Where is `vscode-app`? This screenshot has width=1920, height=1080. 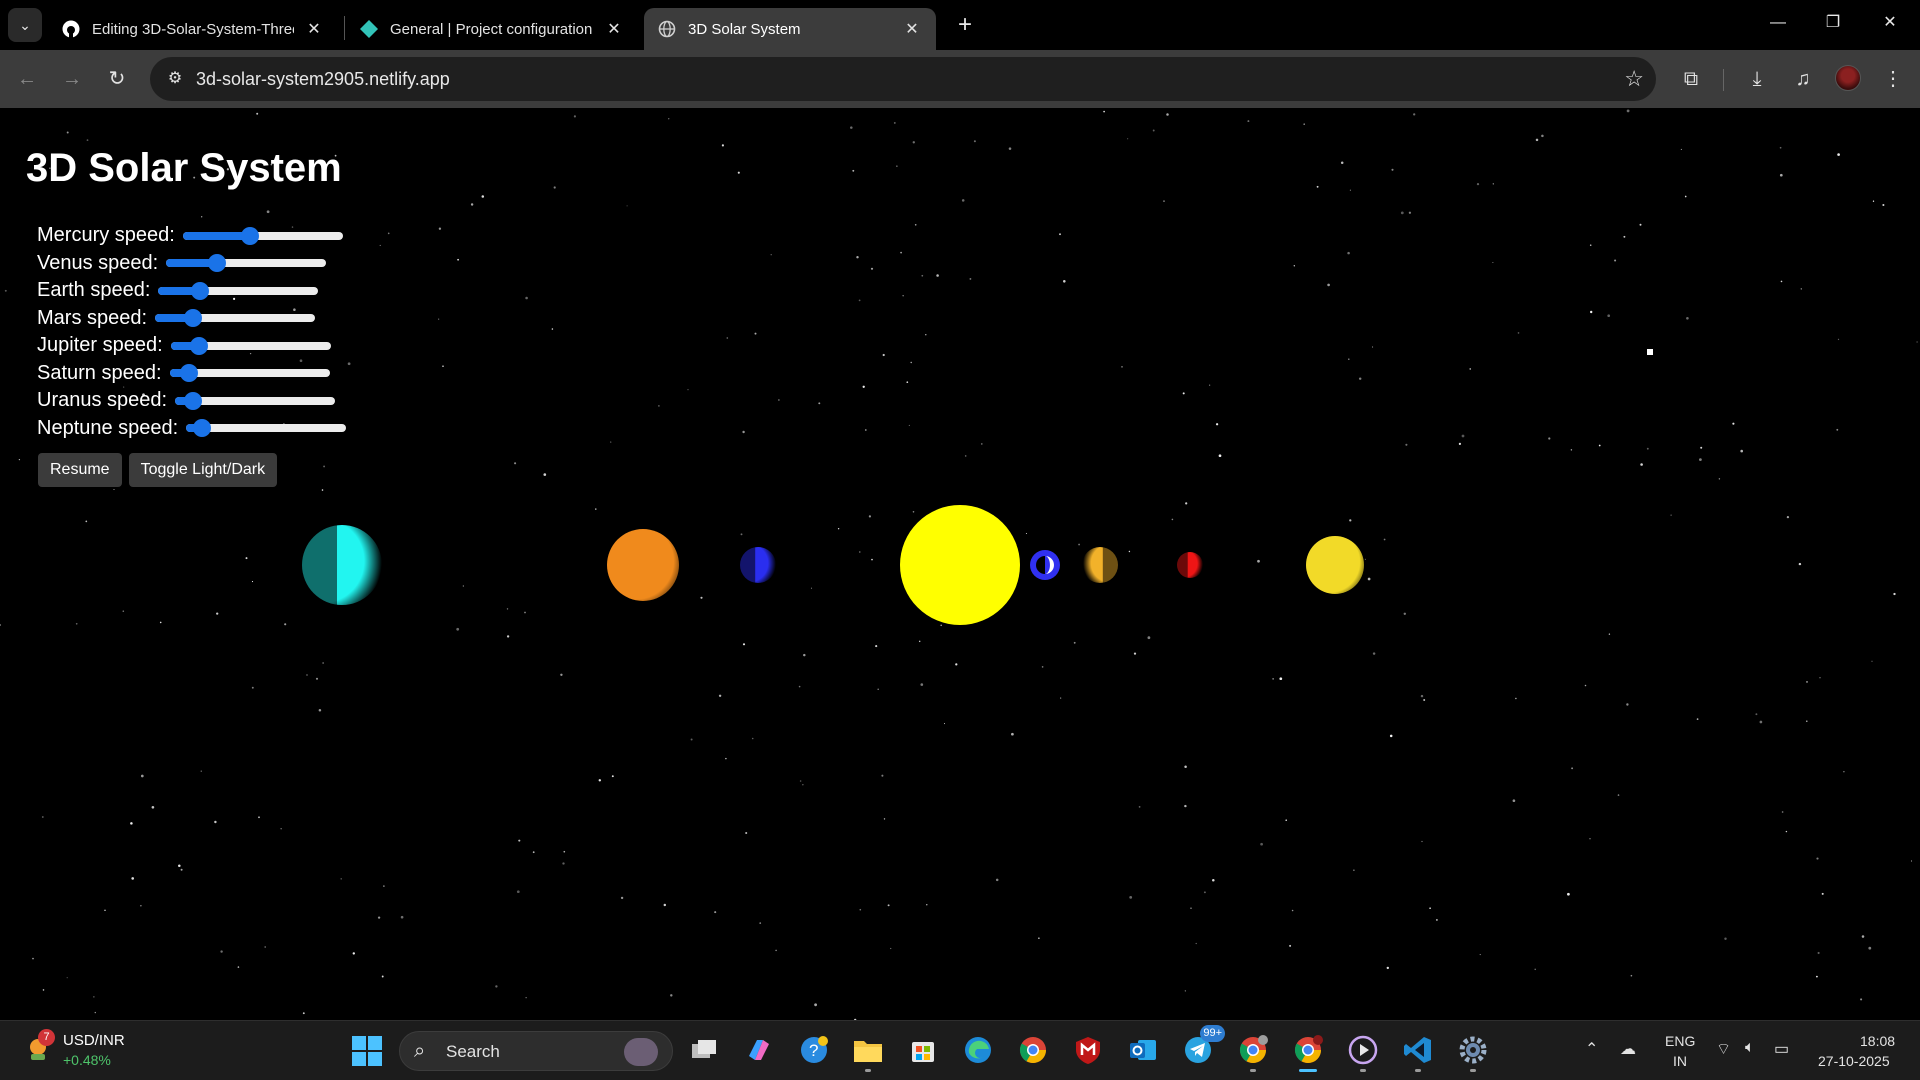
vscode-app is located at coordinates (1418, 1052).